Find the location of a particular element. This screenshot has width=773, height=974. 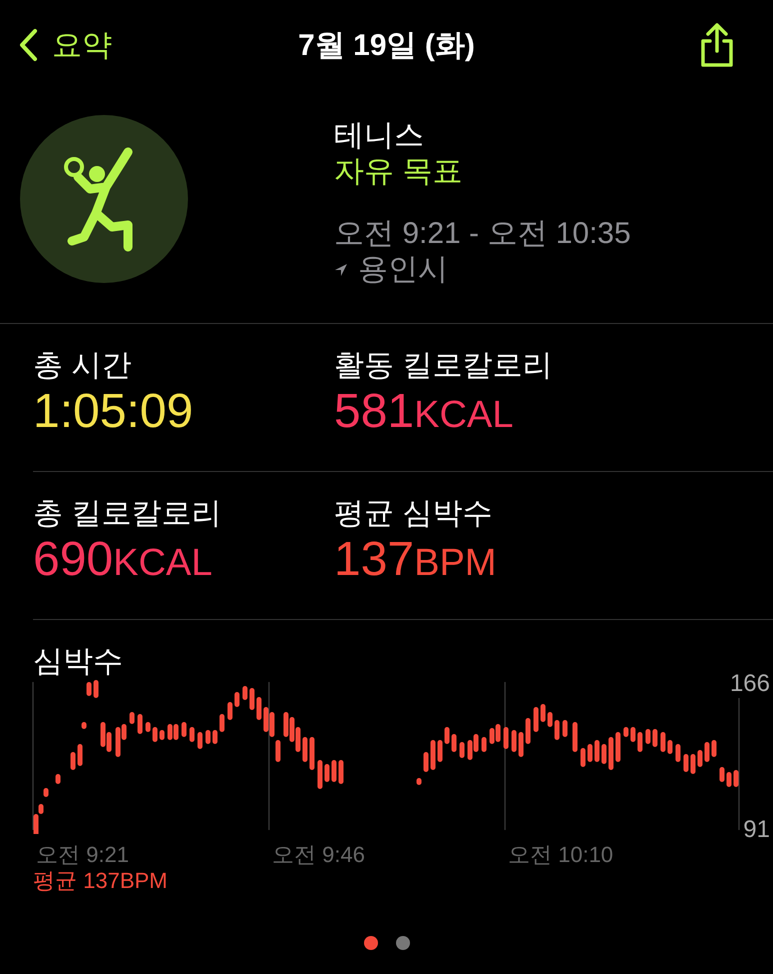

metric-value: 690KCAL is located at coordinates (123, 560).